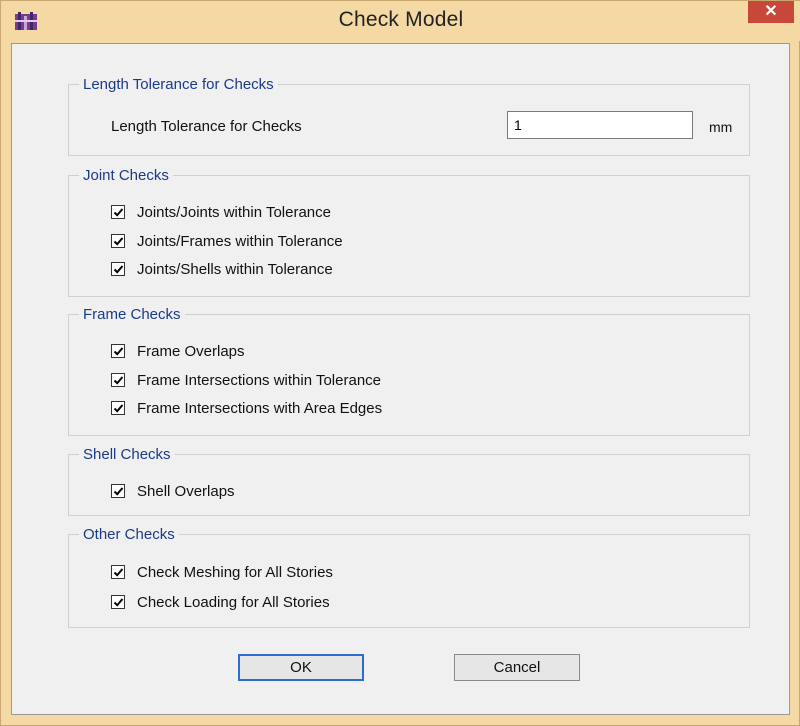 Image resolution: width=800 pixels, height=726 pixels. Describe the element at coordinates (191, 351) in the screenshot. I see `check-label: Frame Overlaps` at that location.